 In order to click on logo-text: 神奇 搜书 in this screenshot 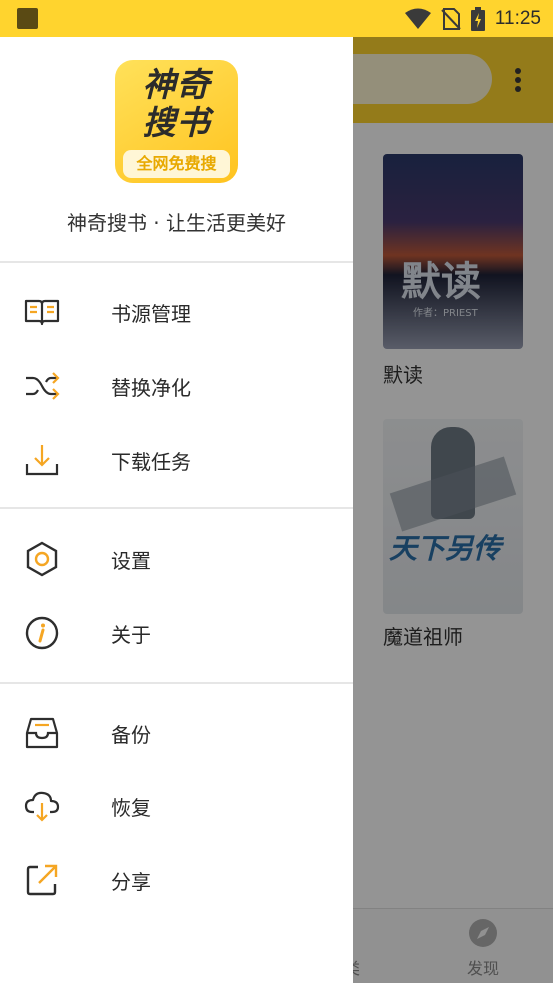, I will do `click(176, 103)`.